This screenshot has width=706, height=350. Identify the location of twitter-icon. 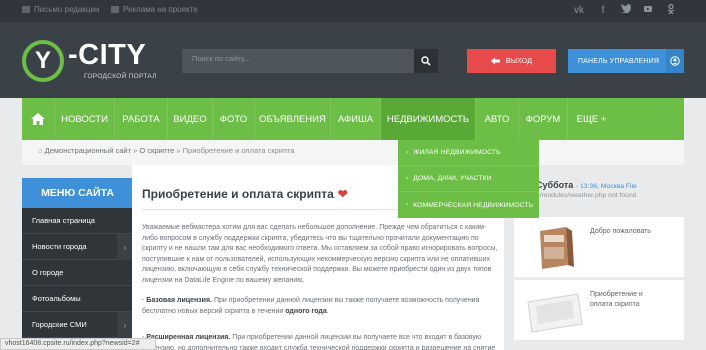
(626, 11).